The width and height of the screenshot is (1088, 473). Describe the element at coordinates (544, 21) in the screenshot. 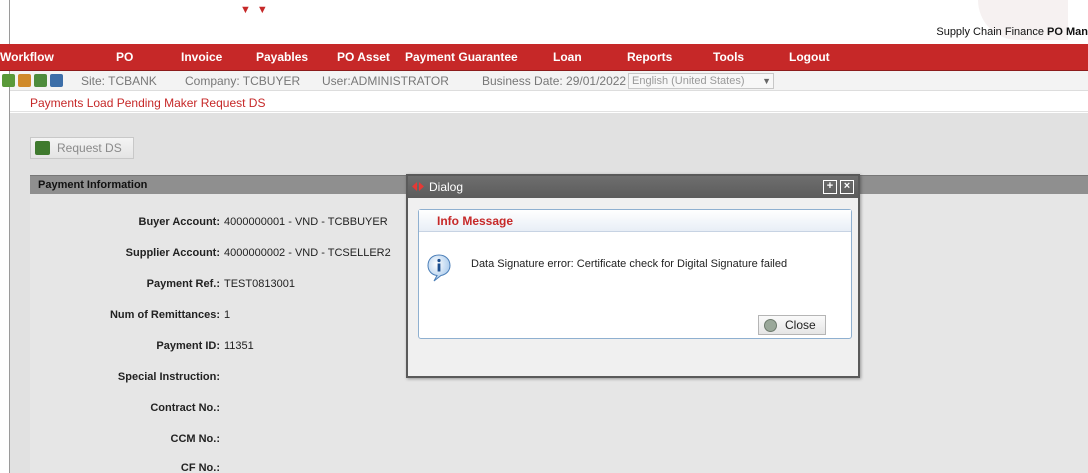

I see `top-header: ▼▼ Supply Chain Finance PO Man` at that location.